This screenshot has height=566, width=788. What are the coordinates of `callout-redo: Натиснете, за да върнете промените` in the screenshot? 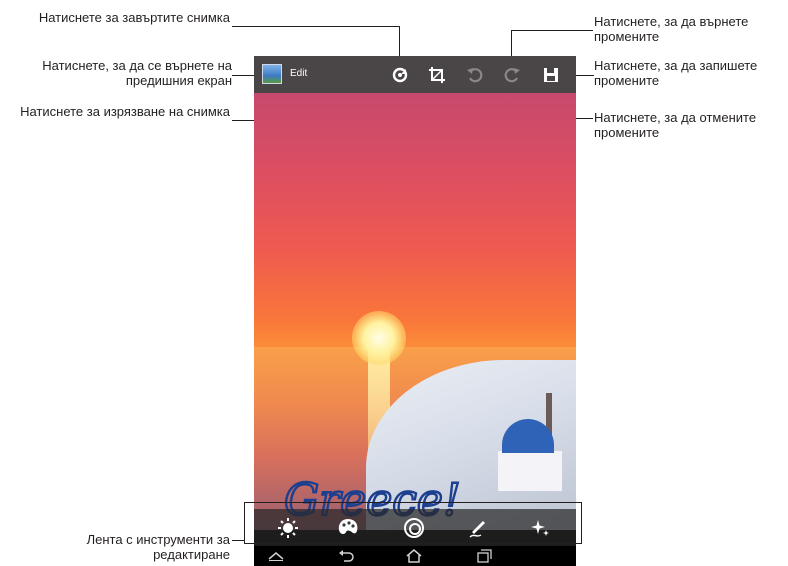 It's located at (671, 29).